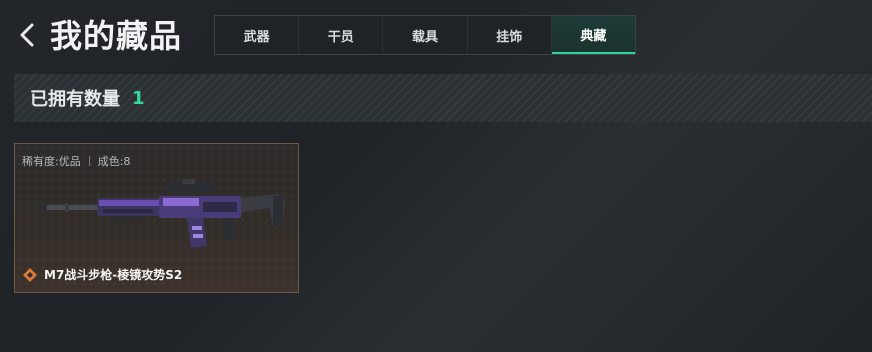 Image resolution: width=872 pixels, height=352 pixels. I want to click on owned-count-value: 1, so click(138, 98).